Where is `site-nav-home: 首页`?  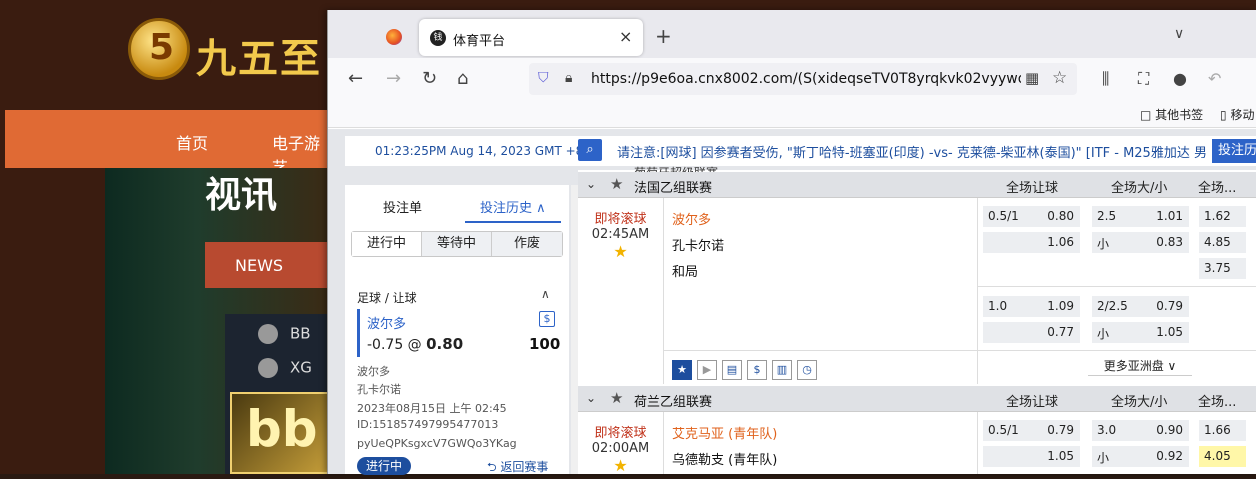
site-nav-home: 首页 is located at coordinates (192, 142).